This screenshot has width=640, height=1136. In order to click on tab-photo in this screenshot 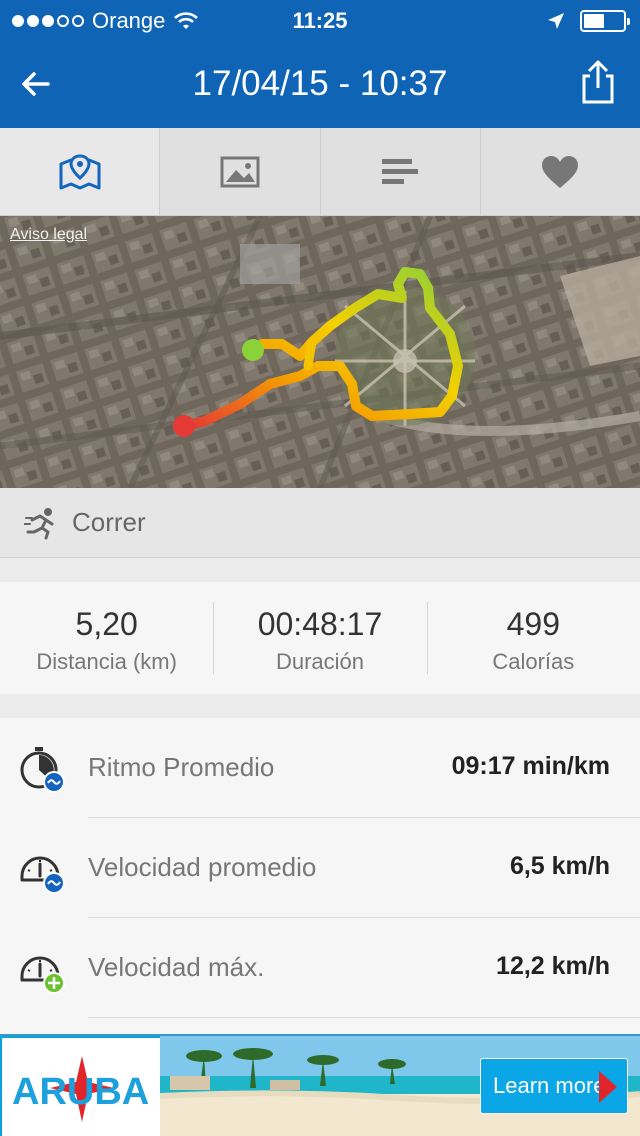, I will do `click(240, 171)`.